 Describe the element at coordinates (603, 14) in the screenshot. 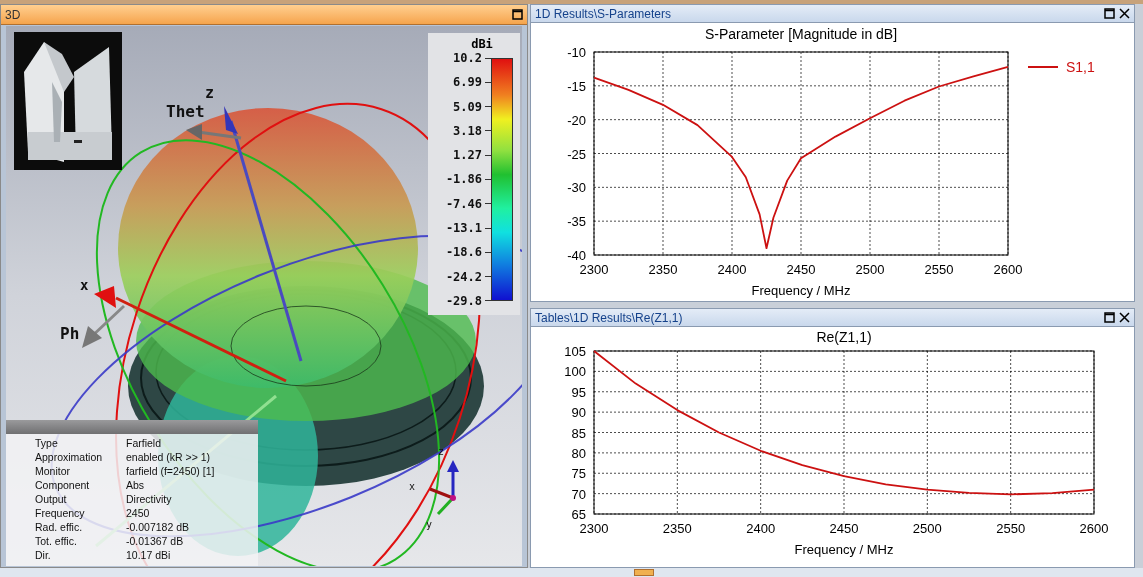

I see `panel-title: 1D Results\S-Parameters` at that location.